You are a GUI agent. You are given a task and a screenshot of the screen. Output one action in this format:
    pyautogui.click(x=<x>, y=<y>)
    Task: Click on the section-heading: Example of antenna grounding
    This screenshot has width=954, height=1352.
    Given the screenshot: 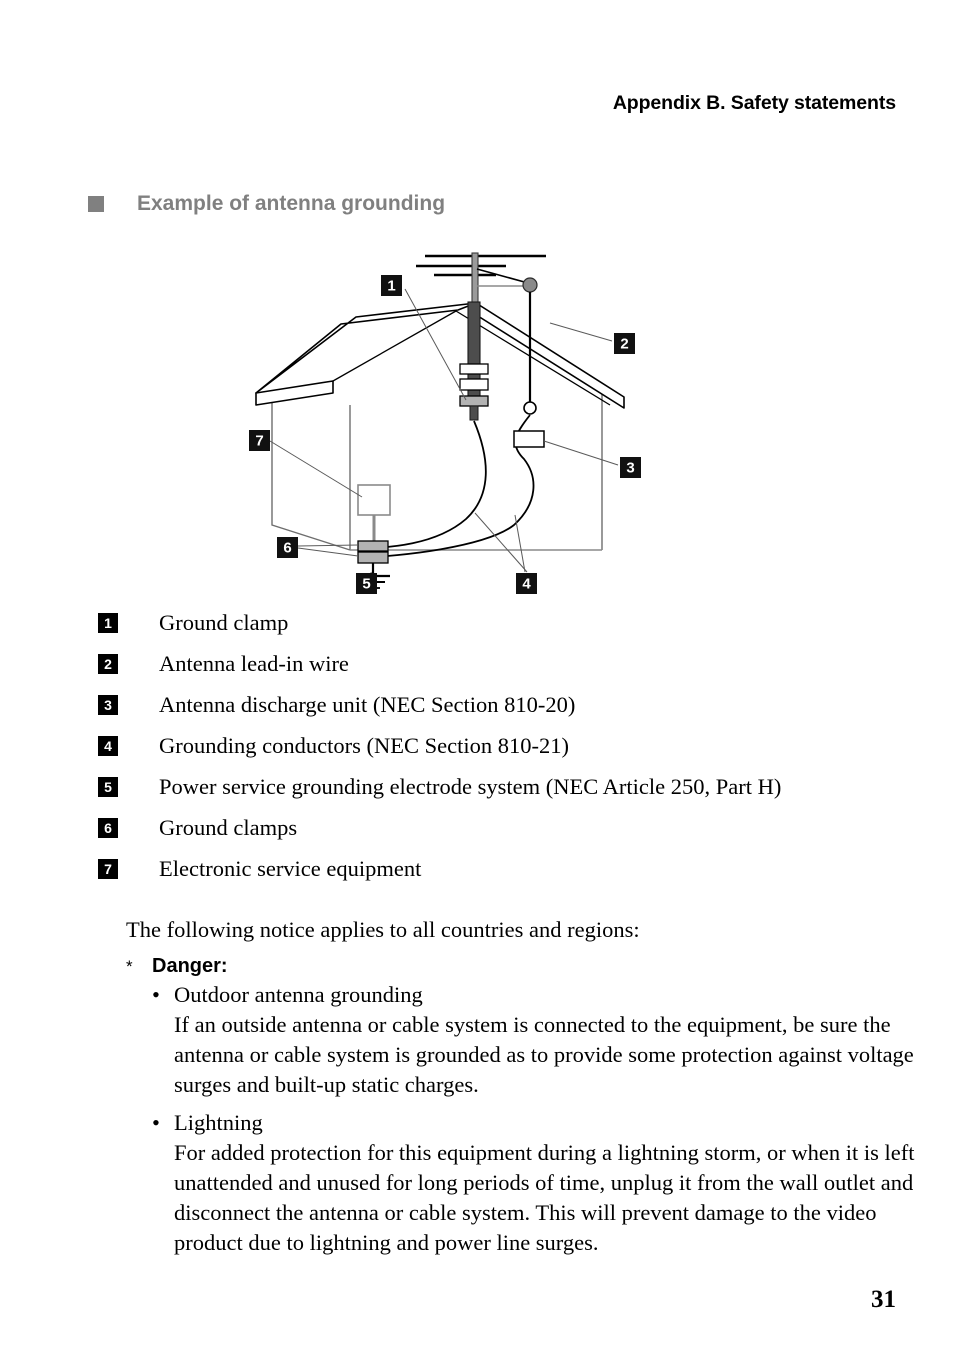 What is the action you would take?
    pyautogui.click(x=266, y=204)
    